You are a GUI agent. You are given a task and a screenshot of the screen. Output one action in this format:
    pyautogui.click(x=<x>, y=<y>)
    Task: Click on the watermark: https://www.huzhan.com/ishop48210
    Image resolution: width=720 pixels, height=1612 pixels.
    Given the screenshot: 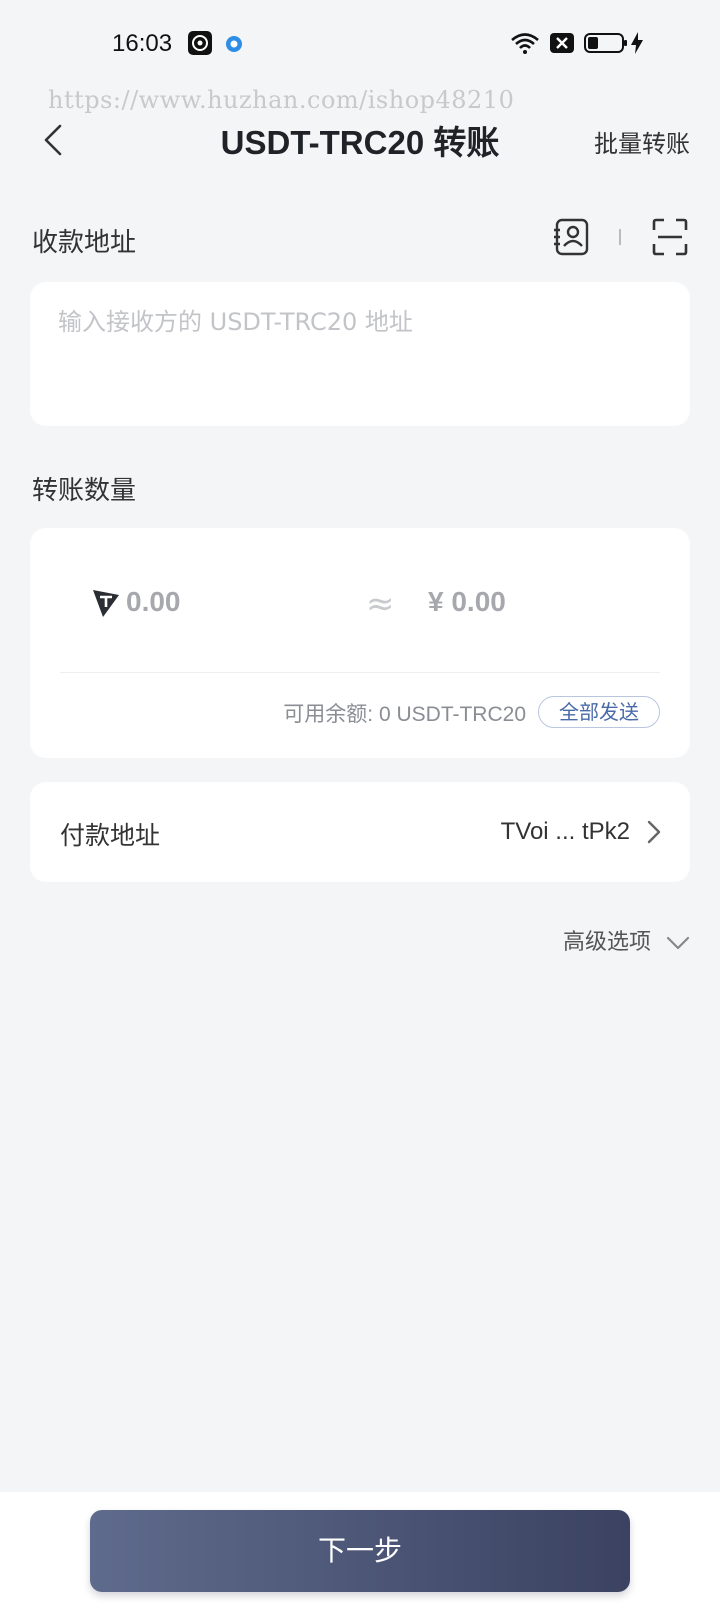 What is the action you would take?
    pyautogui.click(x=281, y=100)
    